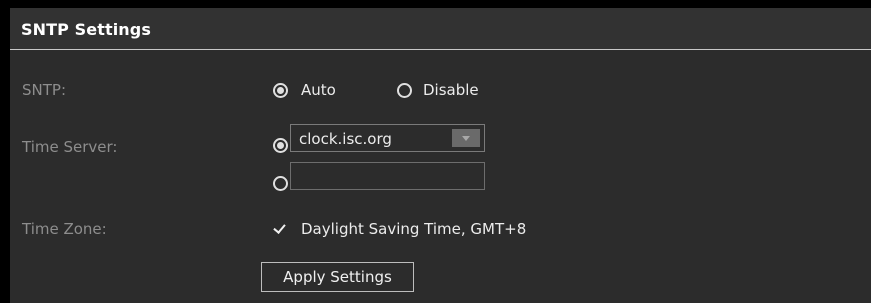 The width and height of the screenshot is (871, 303). I want to click on time-server-custom-radio, so click(280, 183).